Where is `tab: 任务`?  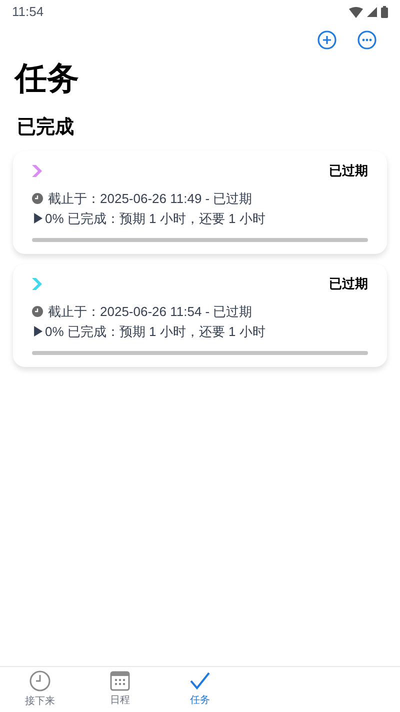
tab: 任务 is located at coordinates (200, 689).